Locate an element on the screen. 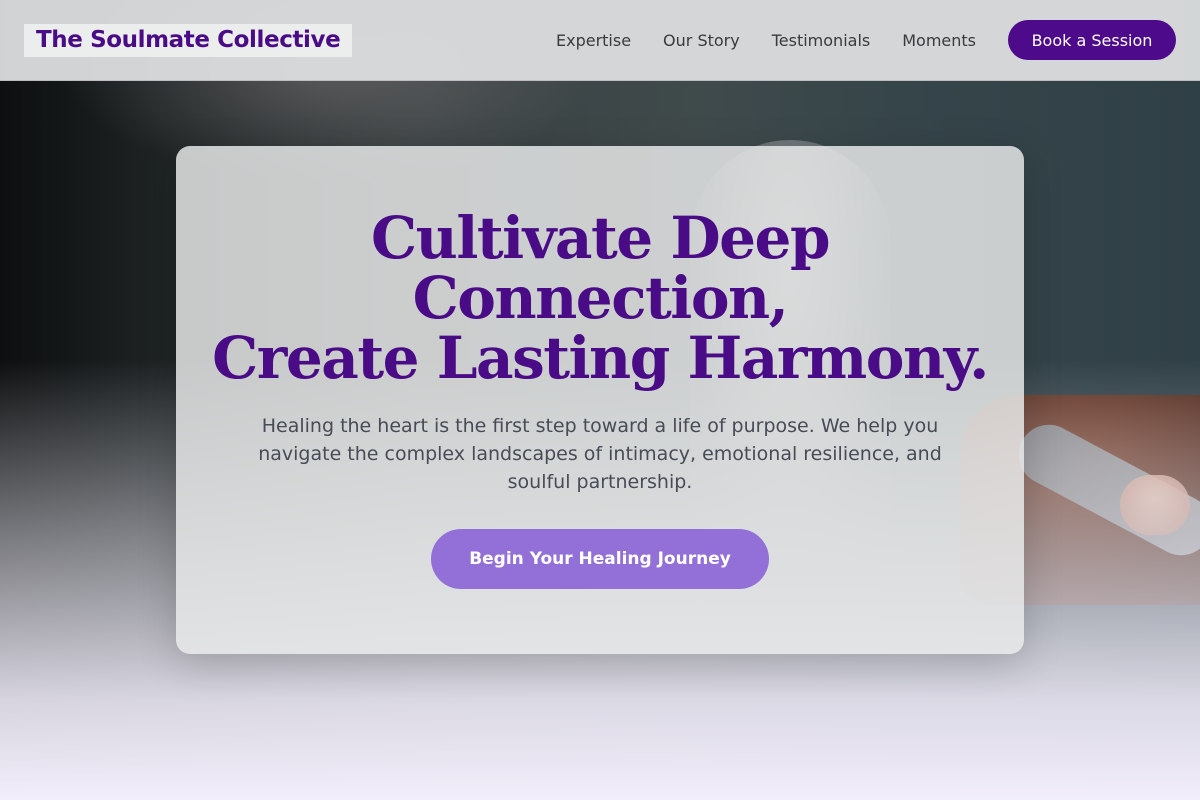 This screenshot has width=1200, height=800. nav-link-our-story: Our Story is located at coordinates (701, 40).